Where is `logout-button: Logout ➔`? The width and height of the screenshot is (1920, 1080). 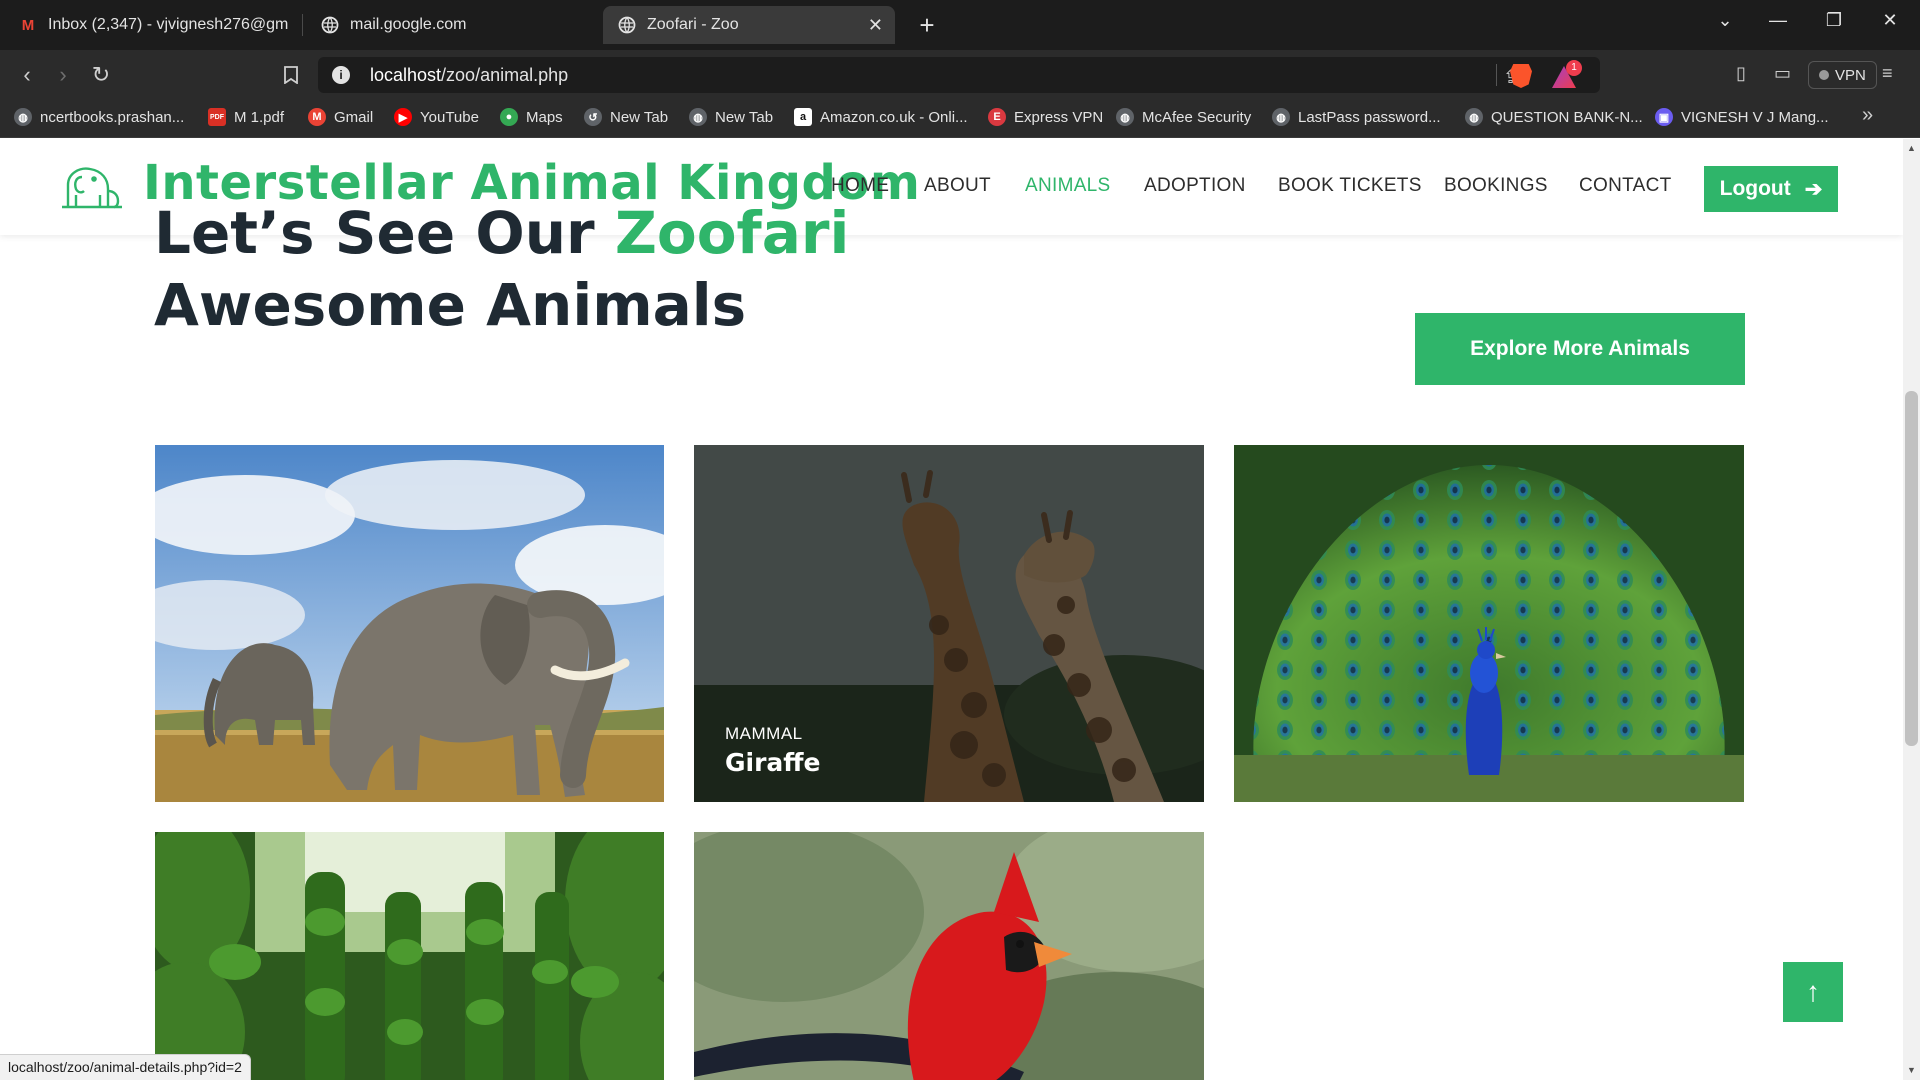 logout-button: Logout ➔ is located at coordinates (1771, 189).